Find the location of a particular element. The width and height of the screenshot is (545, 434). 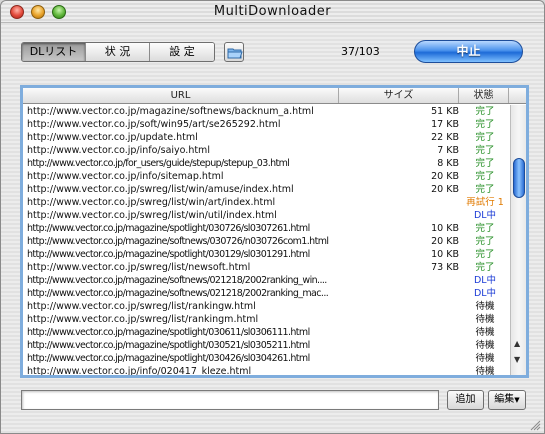

resize-grip-icon is located at coordinates (535, 425).